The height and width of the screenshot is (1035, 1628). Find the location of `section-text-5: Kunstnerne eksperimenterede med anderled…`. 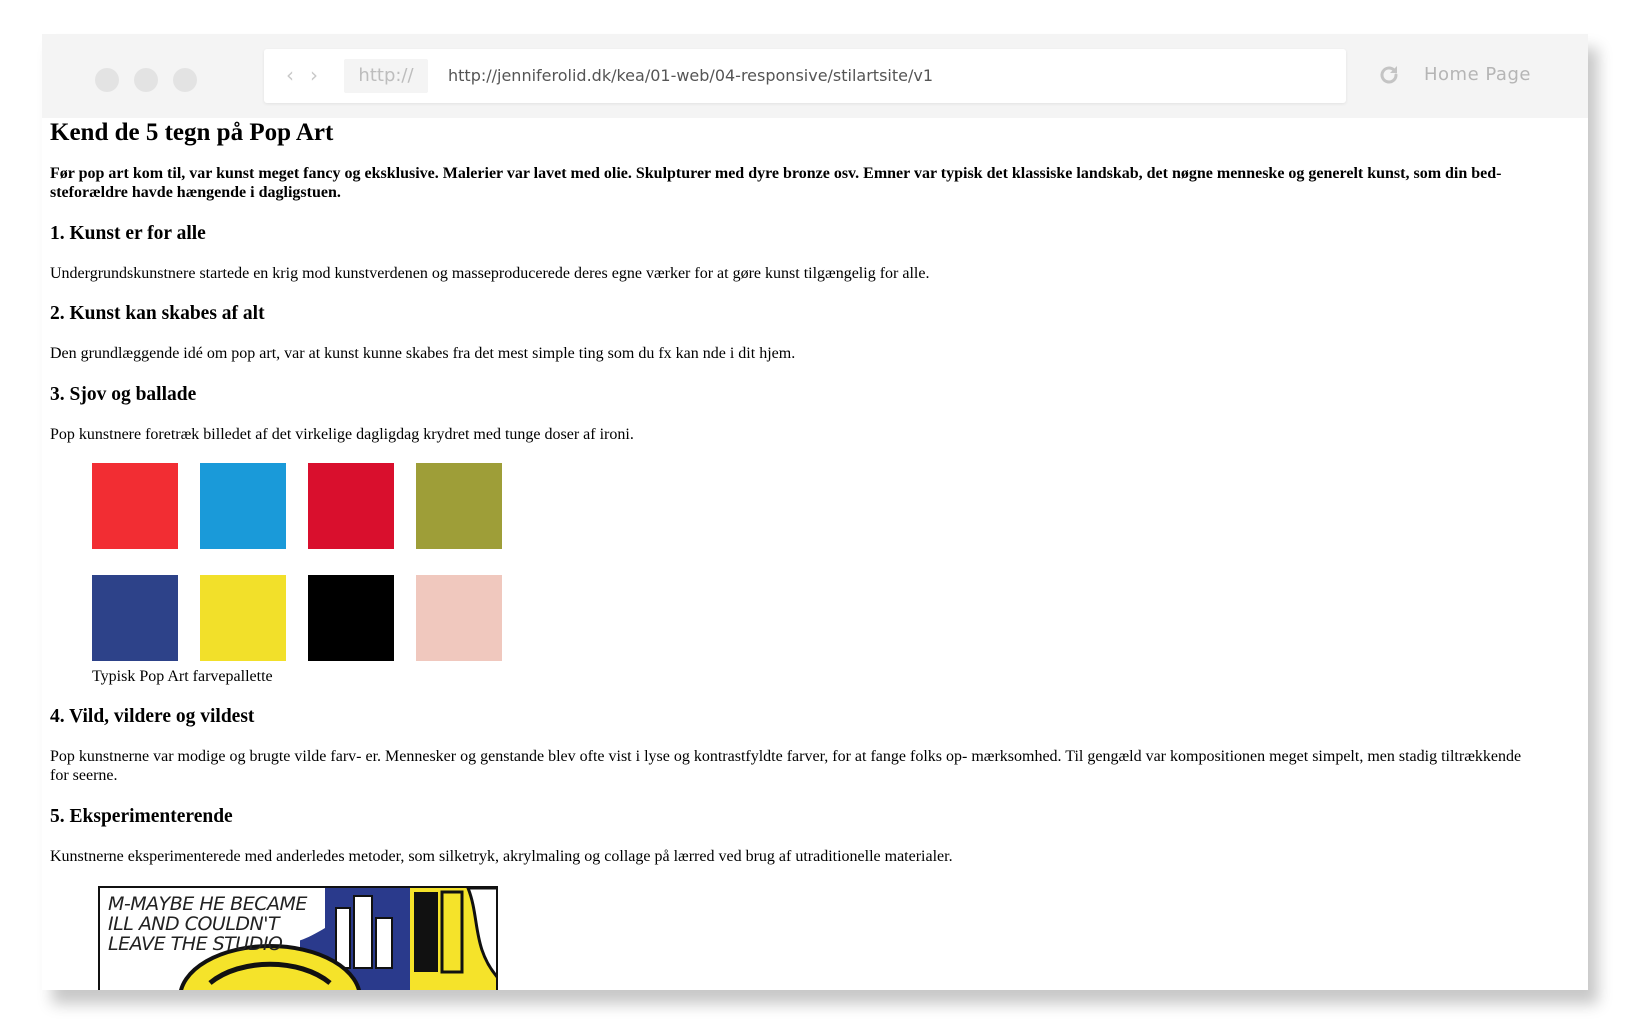

section-text-5: Kunstnerne eksperimenterede med anderled… is located at coordinates (501, 856).